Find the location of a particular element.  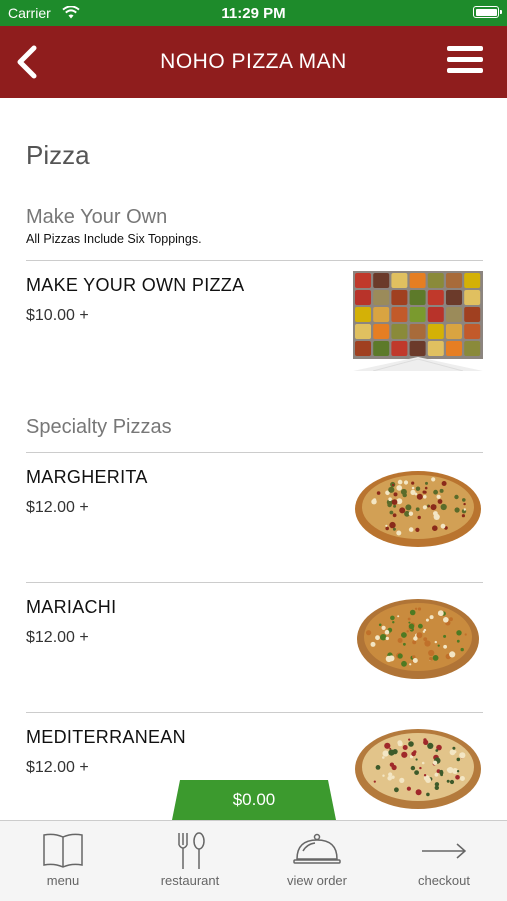

item-name: MEDITERRANEAN is located at coordinates (106, 737).